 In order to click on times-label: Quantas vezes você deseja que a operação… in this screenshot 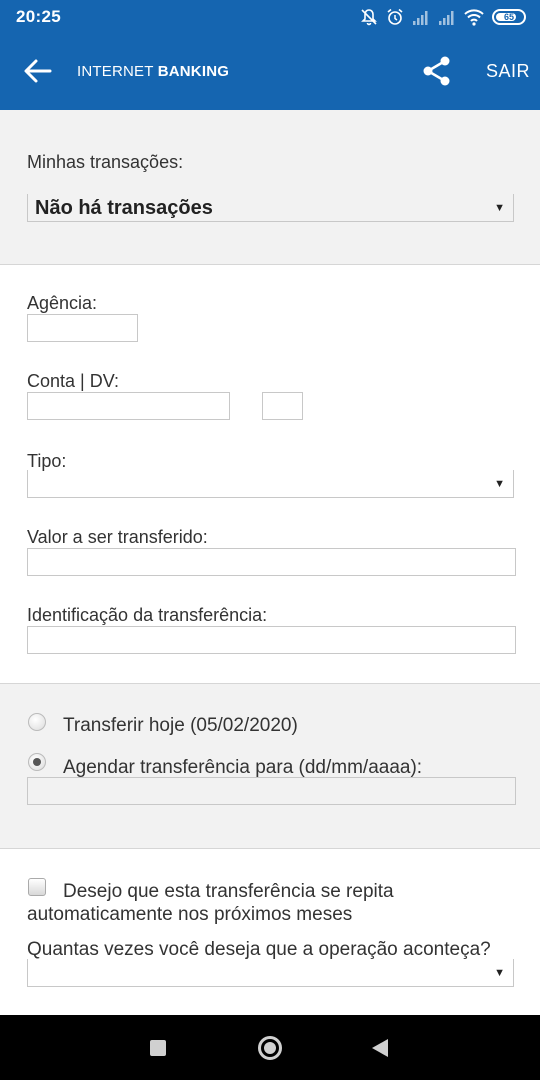, I will do `click(259, 949)`.